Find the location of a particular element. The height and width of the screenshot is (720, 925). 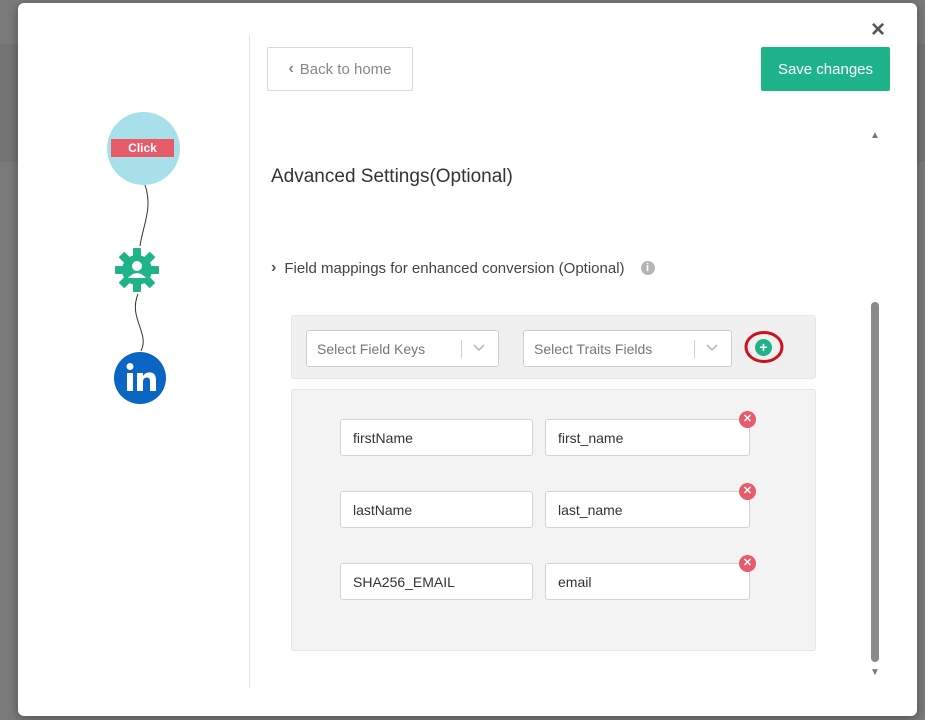

click-node-label: Click is located at coordinates (142, 148).